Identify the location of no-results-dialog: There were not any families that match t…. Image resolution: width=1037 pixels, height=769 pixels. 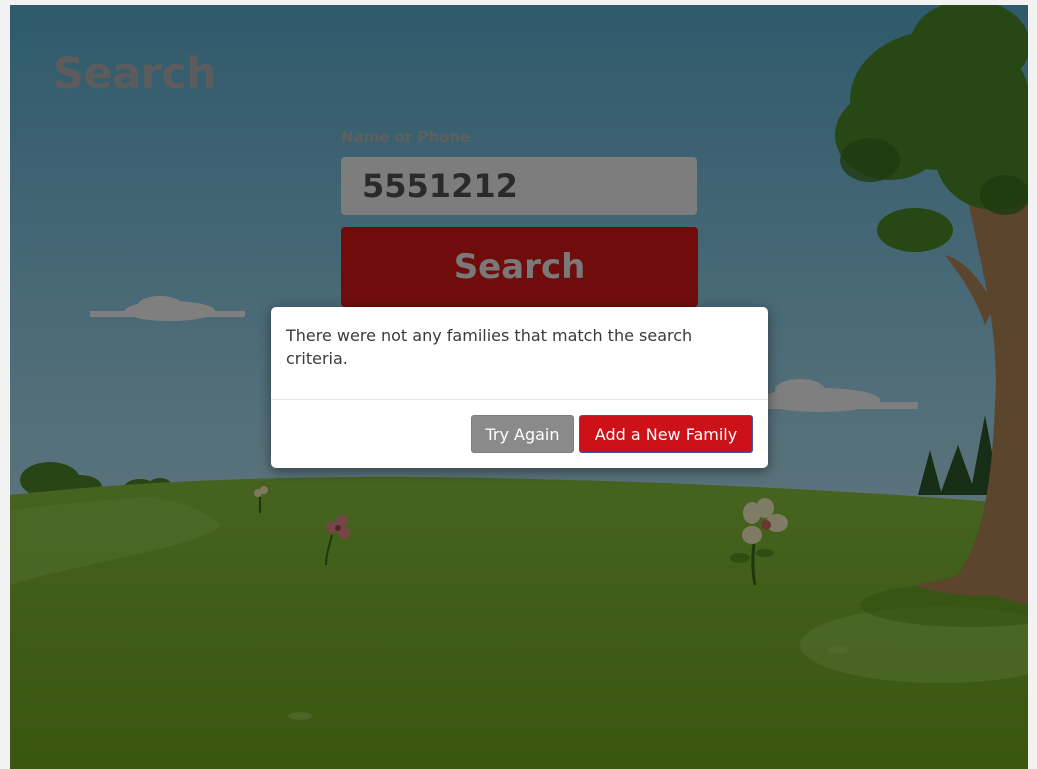
(519, 387).